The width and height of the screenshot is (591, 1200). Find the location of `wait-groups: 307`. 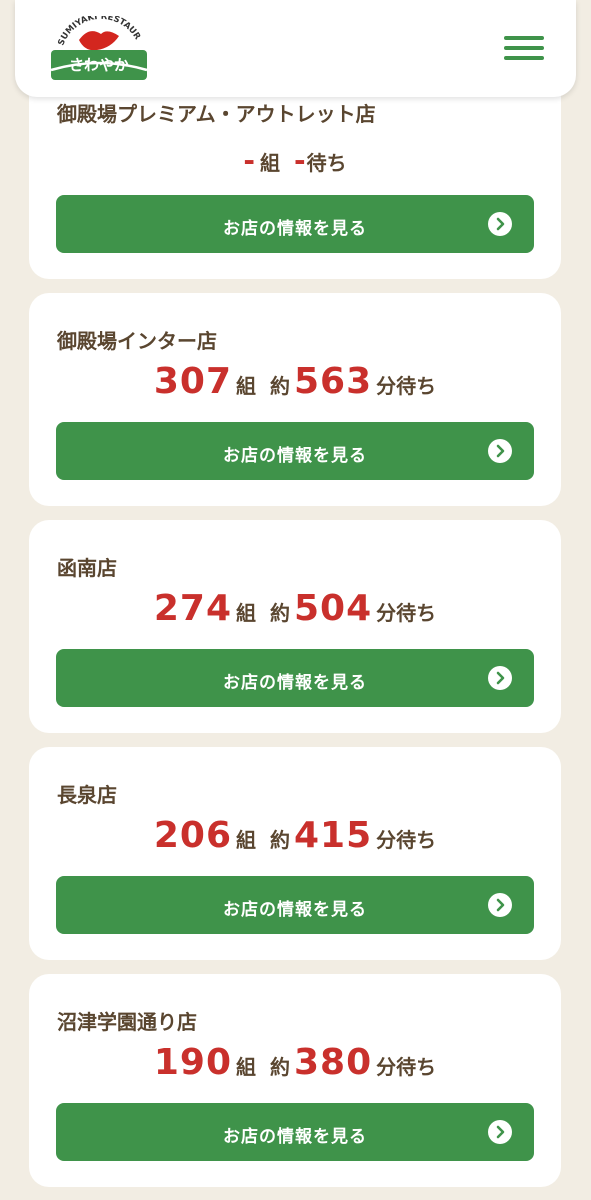

wait-groups: 307 is located at coordinates (192, 381).